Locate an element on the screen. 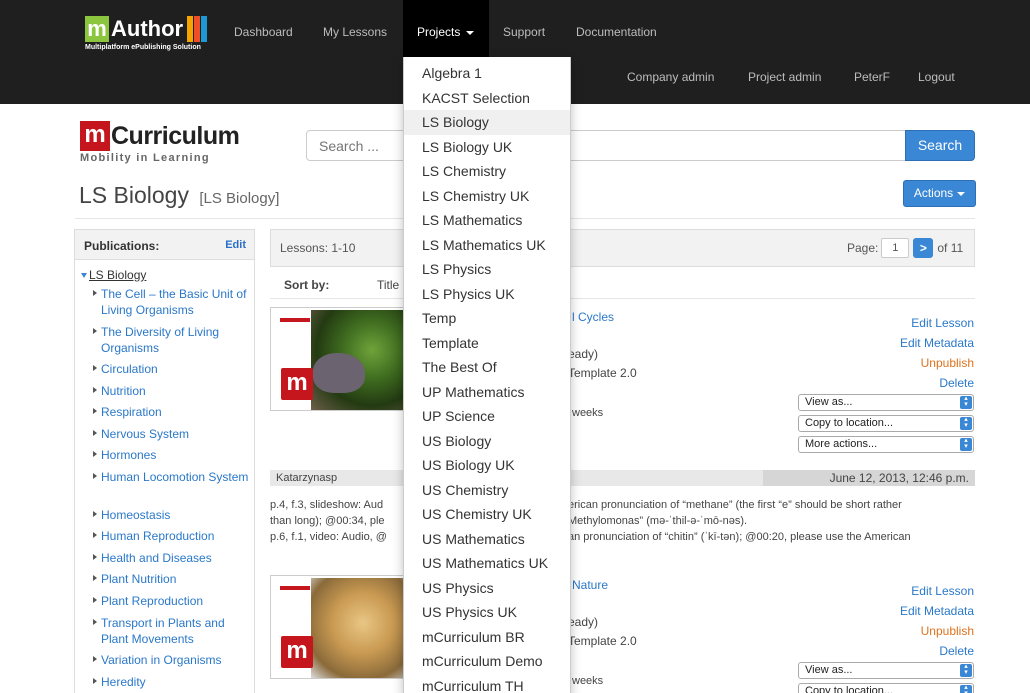 This screenshot has width=1030, height=693. mcurriculum-logo: m Curriculum Mobility in Learning is located at coordinates (160, 142).